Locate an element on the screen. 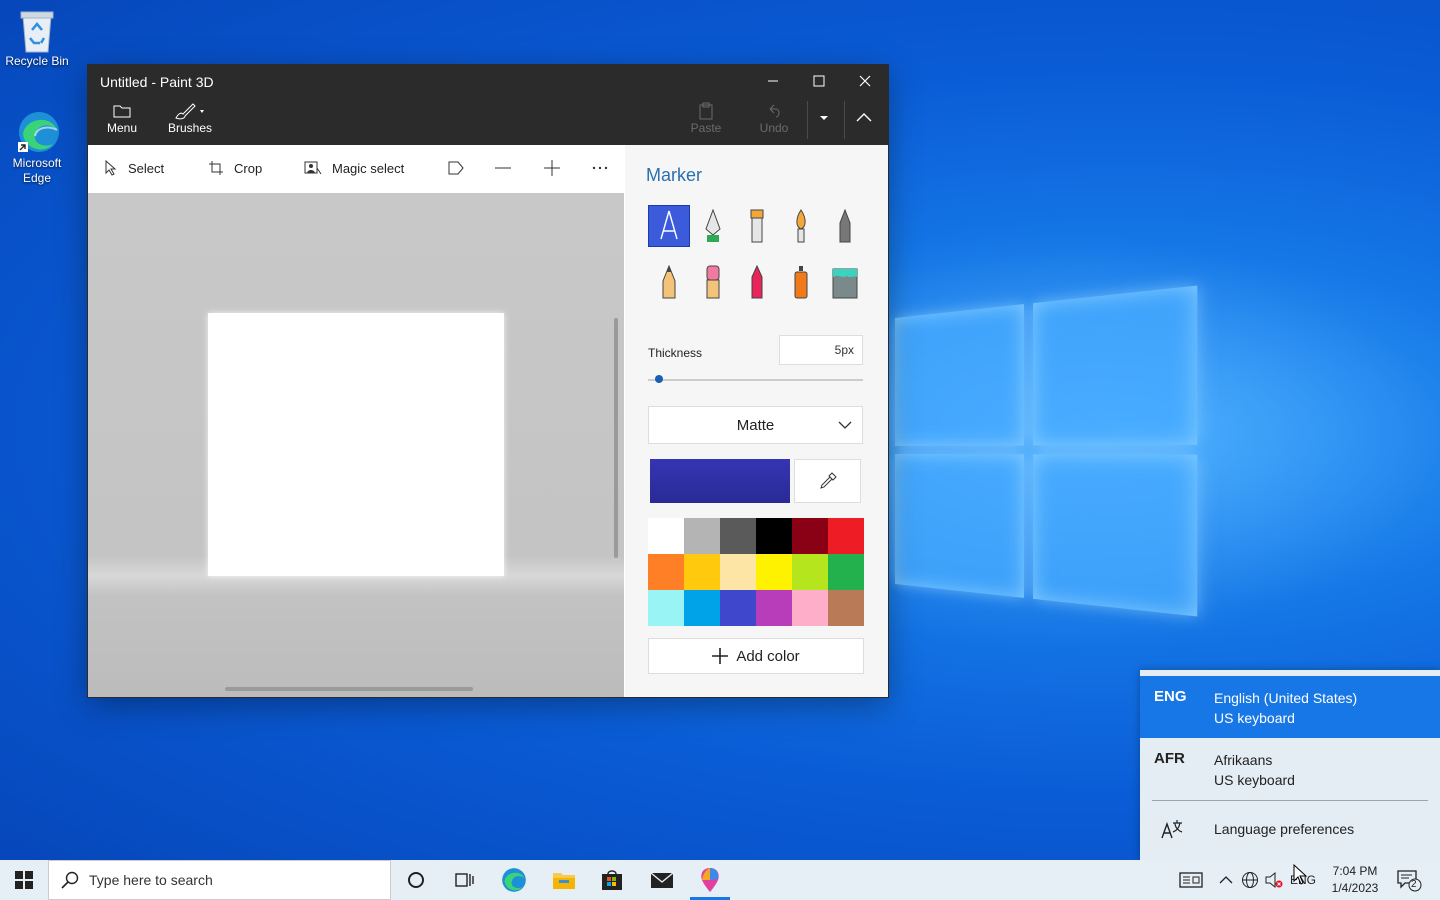 Image resolution: width=1440 pixels, height=900 pixels. taskbar-file-explorer-button is located at coordinates (564, 880).